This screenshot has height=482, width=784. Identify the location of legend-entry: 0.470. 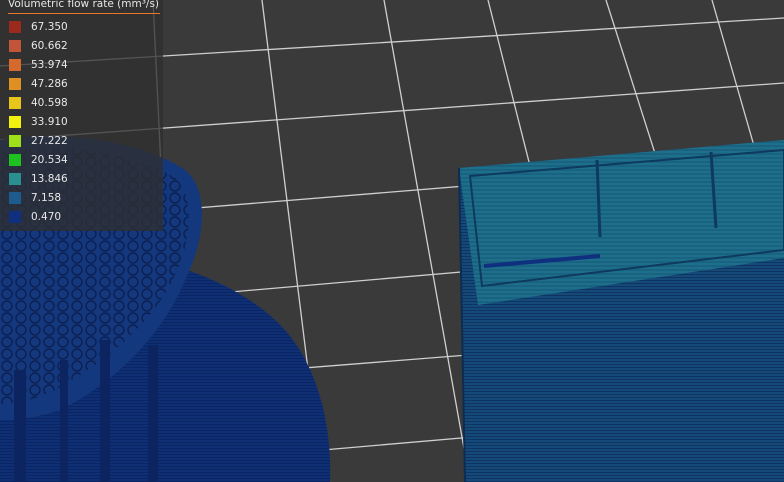
(35, 217).